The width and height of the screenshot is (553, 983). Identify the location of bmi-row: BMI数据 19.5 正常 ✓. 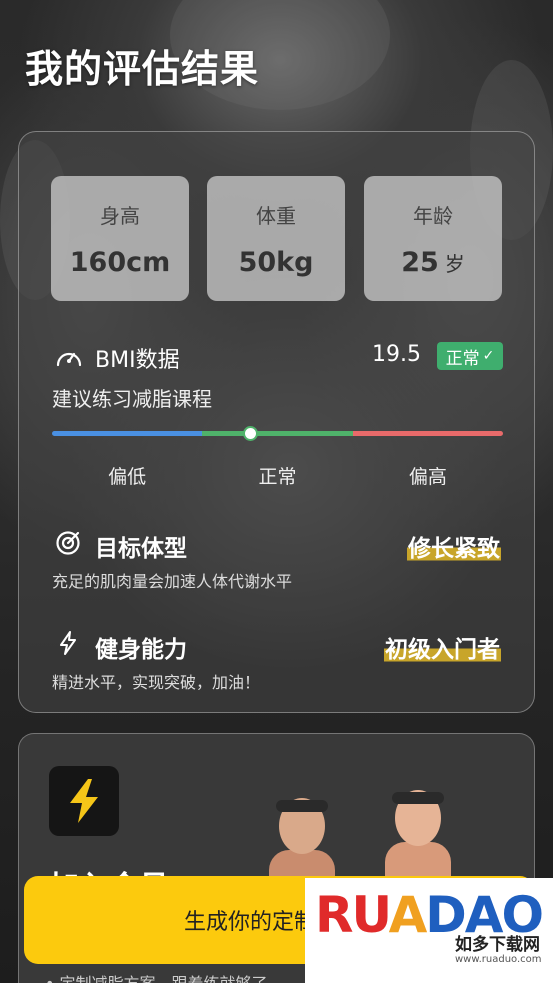
(279, 357).